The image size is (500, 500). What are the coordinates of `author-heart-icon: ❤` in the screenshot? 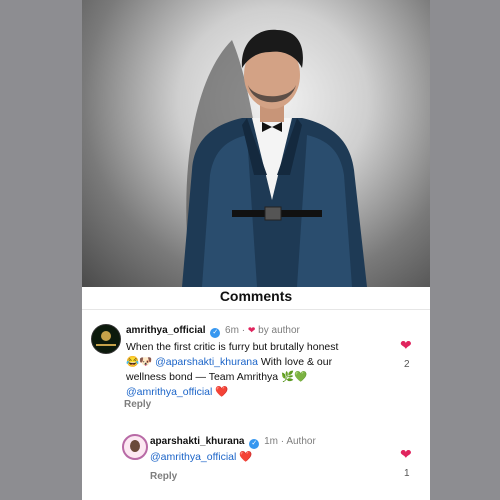 It's located at (251, 330).